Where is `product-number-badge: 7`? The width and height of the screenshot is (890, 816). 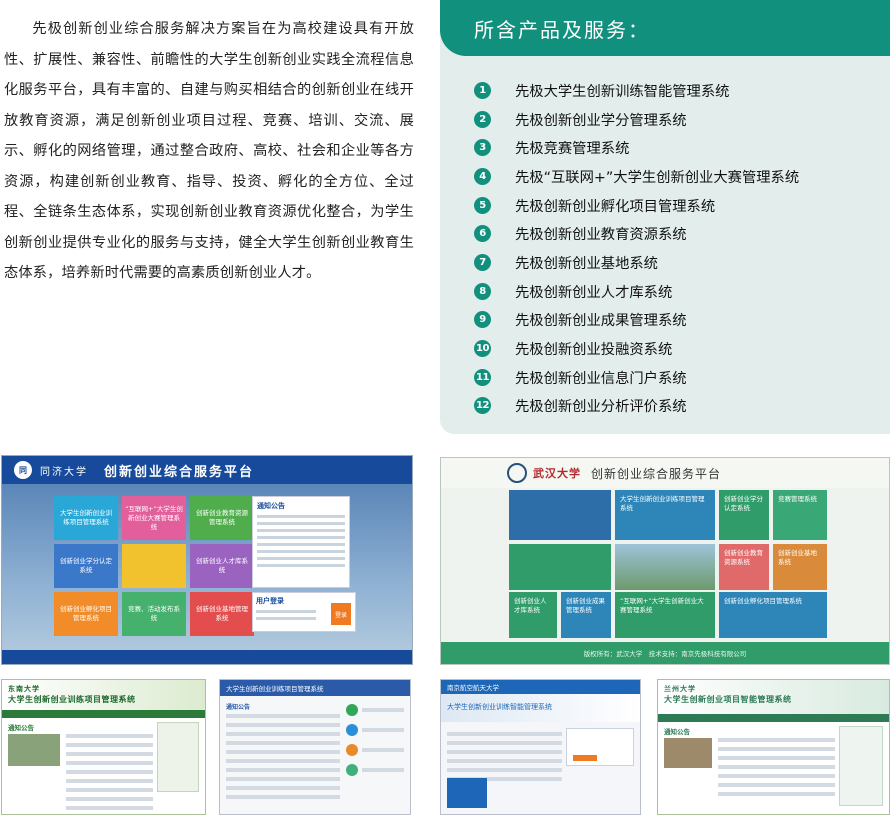
product-number-badge: 7 is located at coordinates (482, 262).